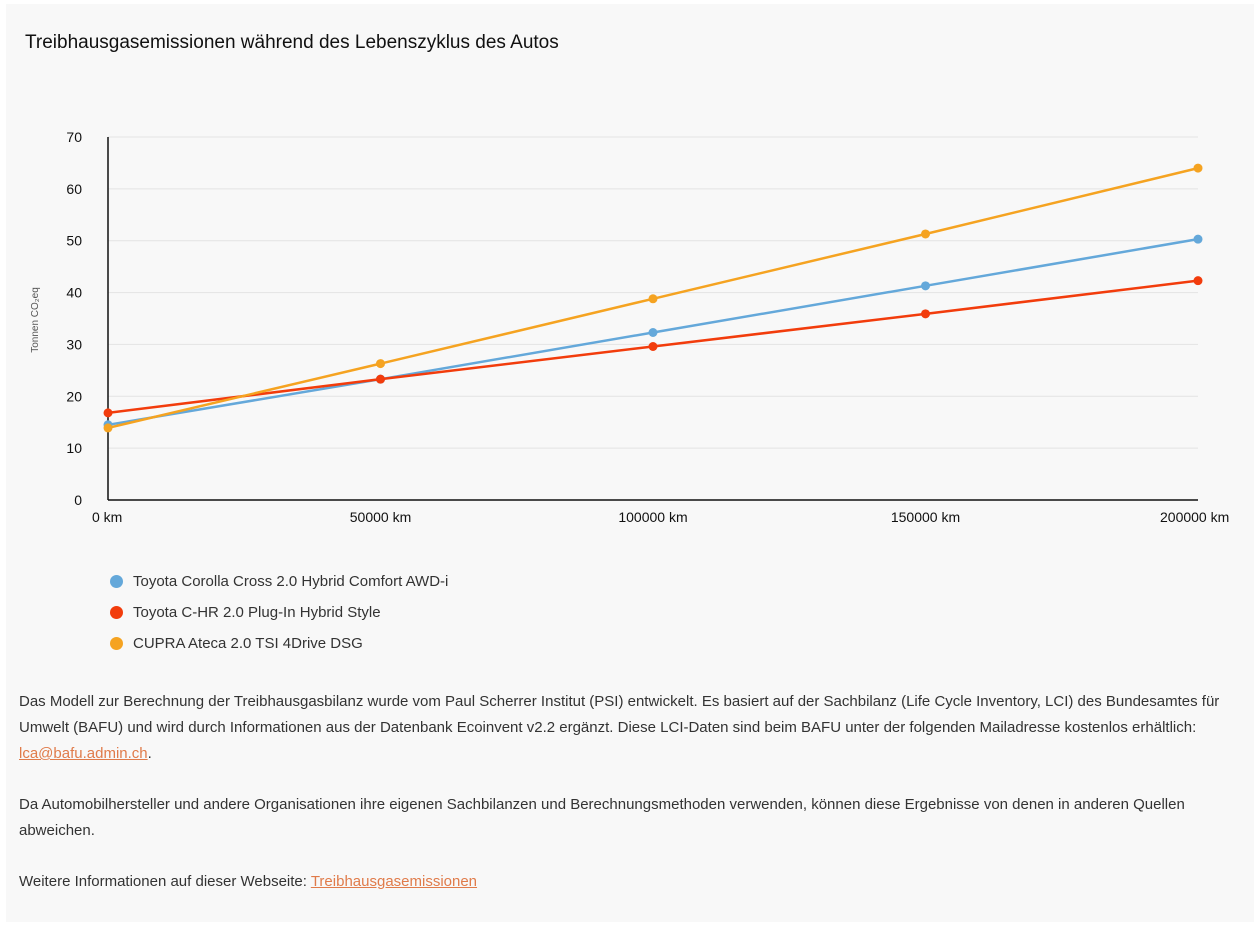 The image size is (1260, 928). Describe the element at coordinates (1194, 517) in the screenshot. I see `x-tick-label: 200000 km` at that location.